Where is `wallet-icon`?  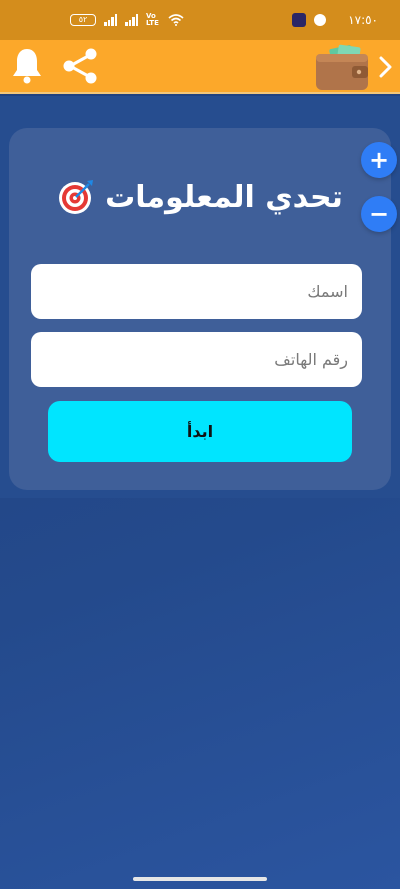 wallet-icon is located at coordinates (342, 68).